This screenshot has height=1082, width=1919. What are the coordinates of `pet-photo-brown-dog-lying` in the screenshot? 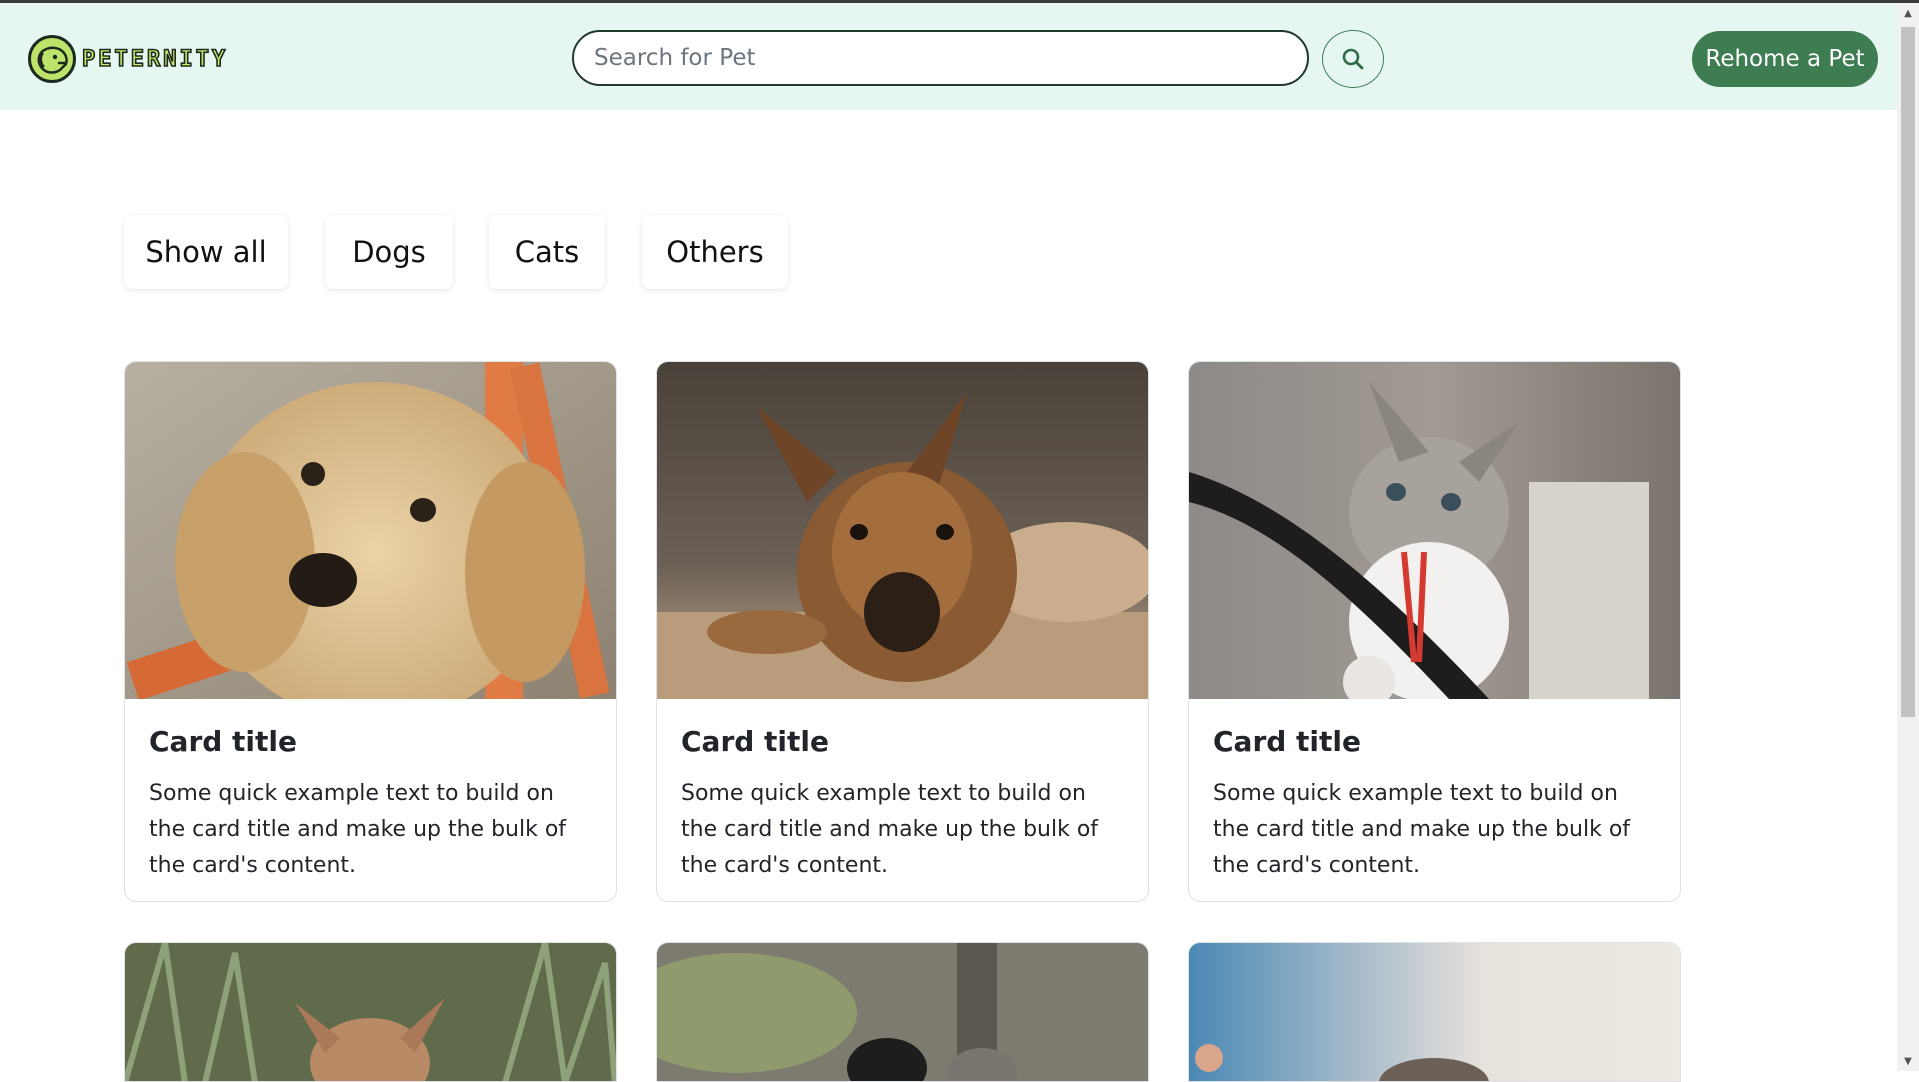 It's located at (902, 530).